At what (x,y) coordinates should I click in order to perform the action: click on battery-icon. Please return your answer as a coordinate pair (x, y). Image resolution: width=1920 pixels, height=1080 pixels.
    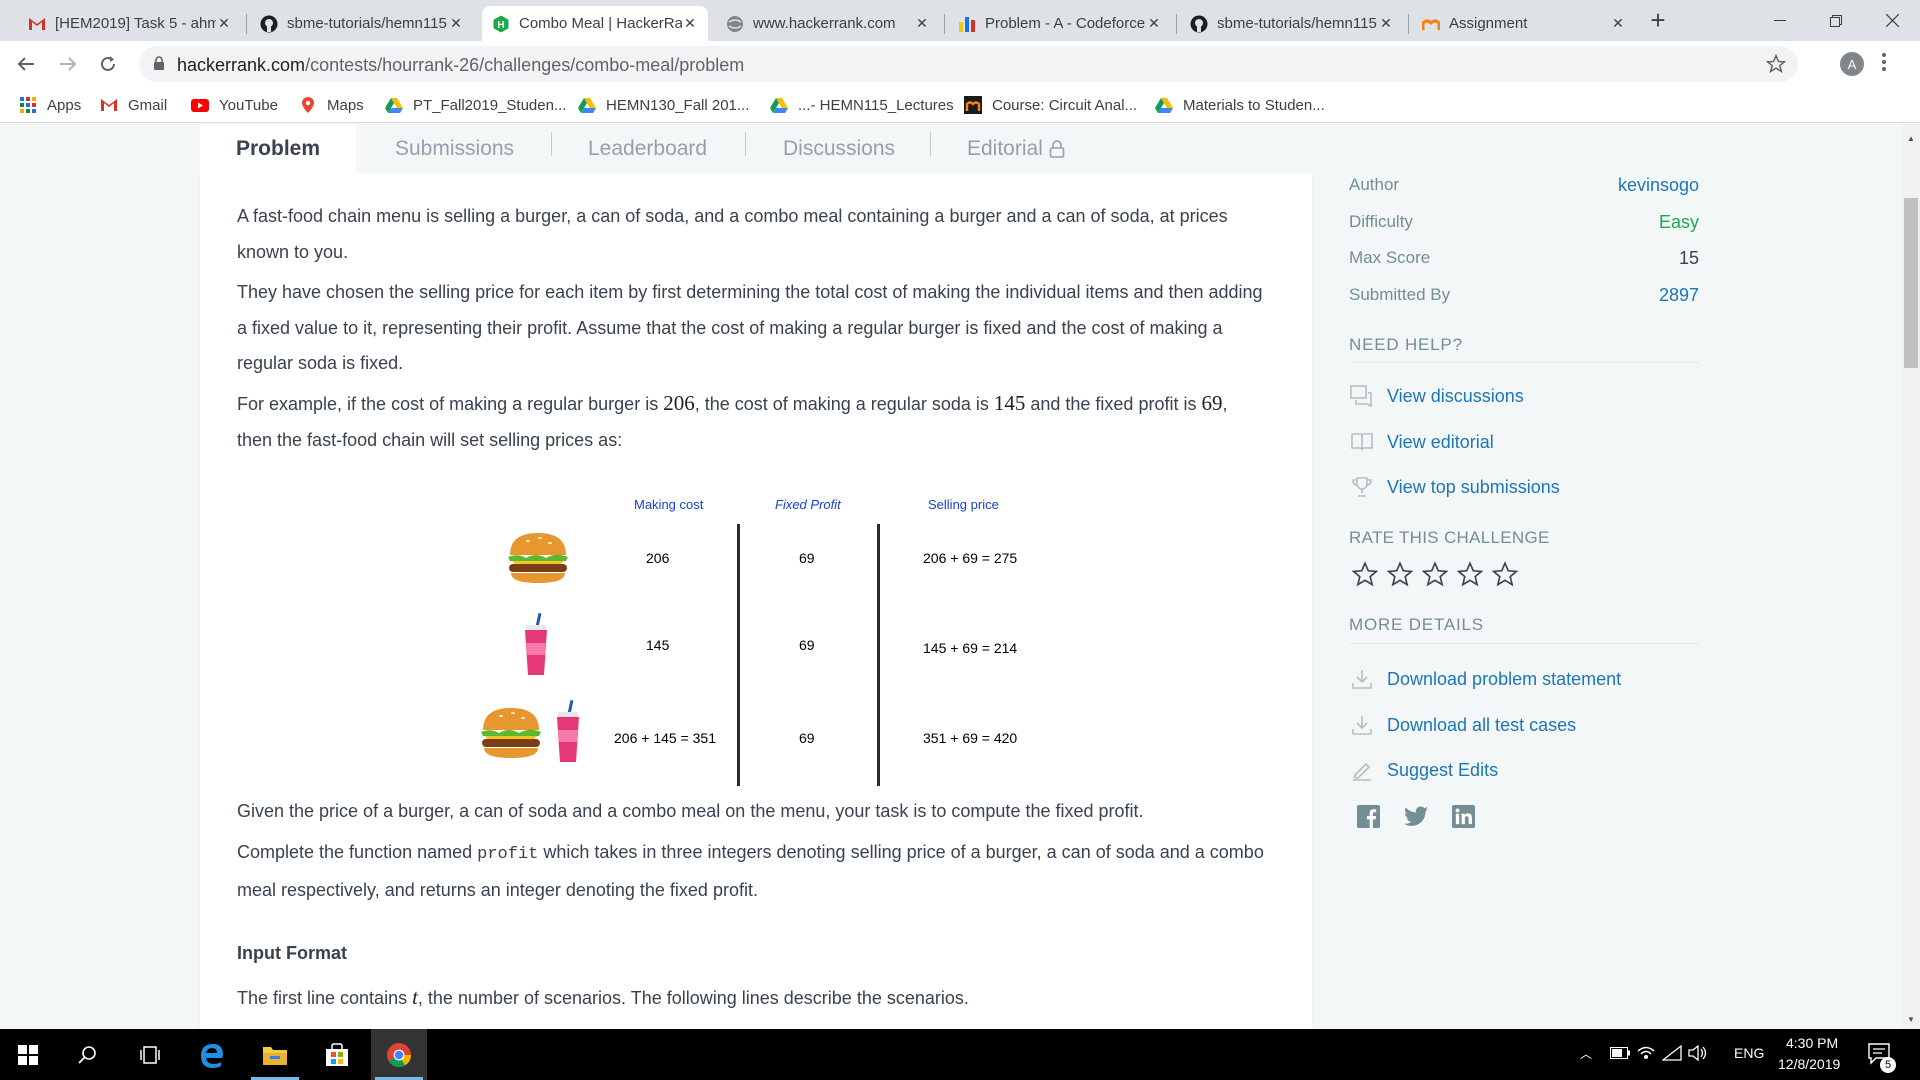
    Looking at the image, I should click on (1620, 1053).